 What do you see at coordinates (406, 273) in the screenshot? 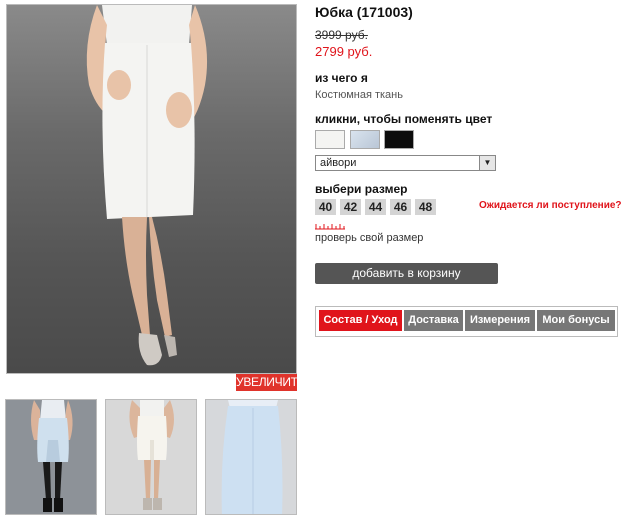
I see `add-to-cart-button: добавить в корзину` at bounding box center [406, 273].